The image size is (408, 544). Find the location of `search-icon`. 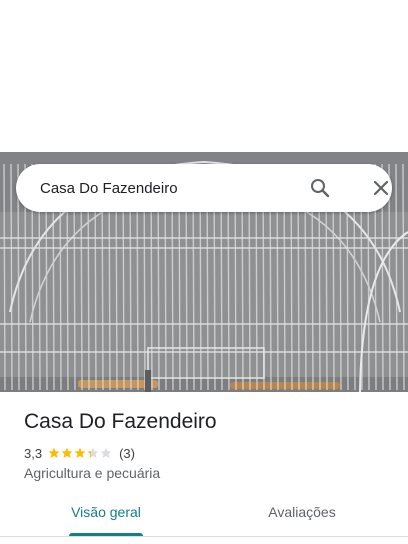

search-icon is located at coordinates (320, 188).